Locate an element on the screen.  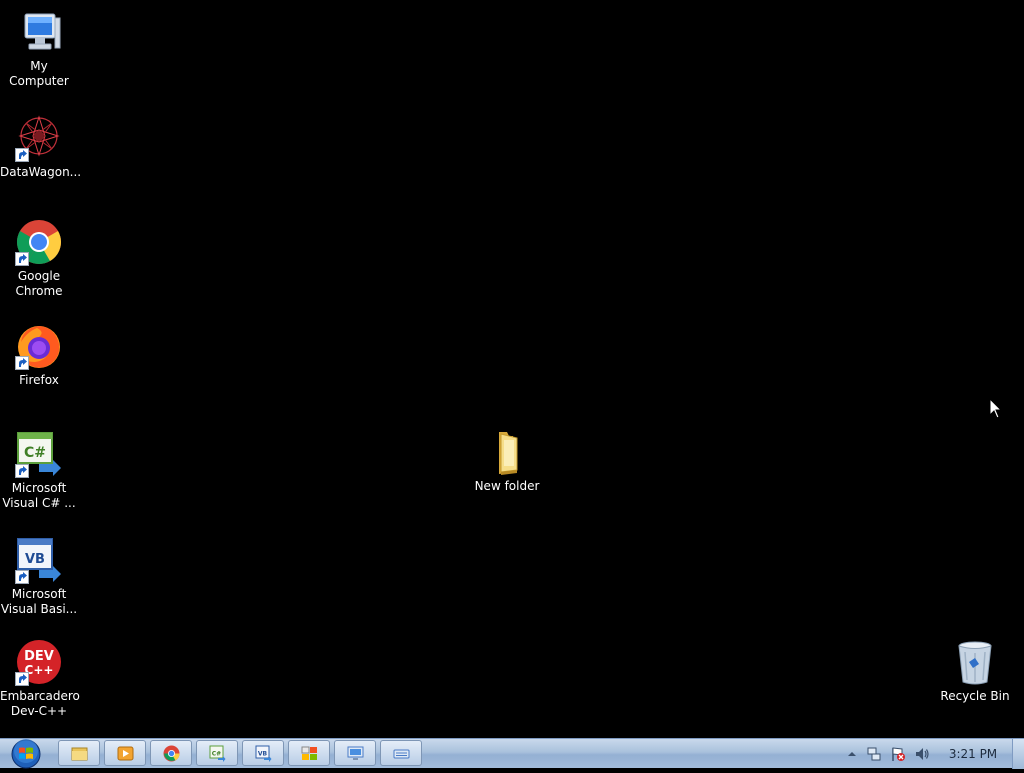
keyboard-icon is located at coordinates (401, 754).